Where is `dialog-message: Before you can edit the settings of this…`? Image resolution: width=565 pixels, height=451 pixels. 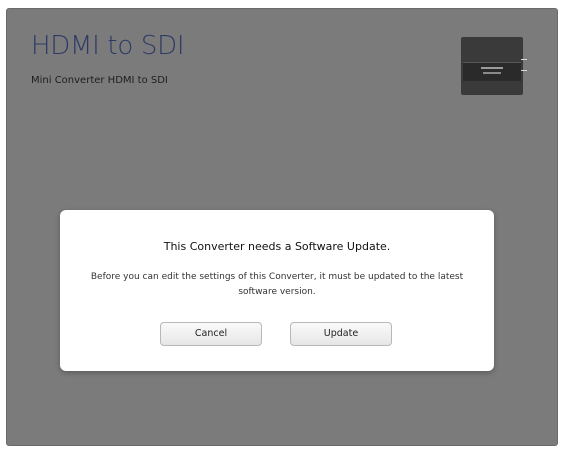
dialog-message: Before you can edit the settings of this… is located at coordinates (277, 284).